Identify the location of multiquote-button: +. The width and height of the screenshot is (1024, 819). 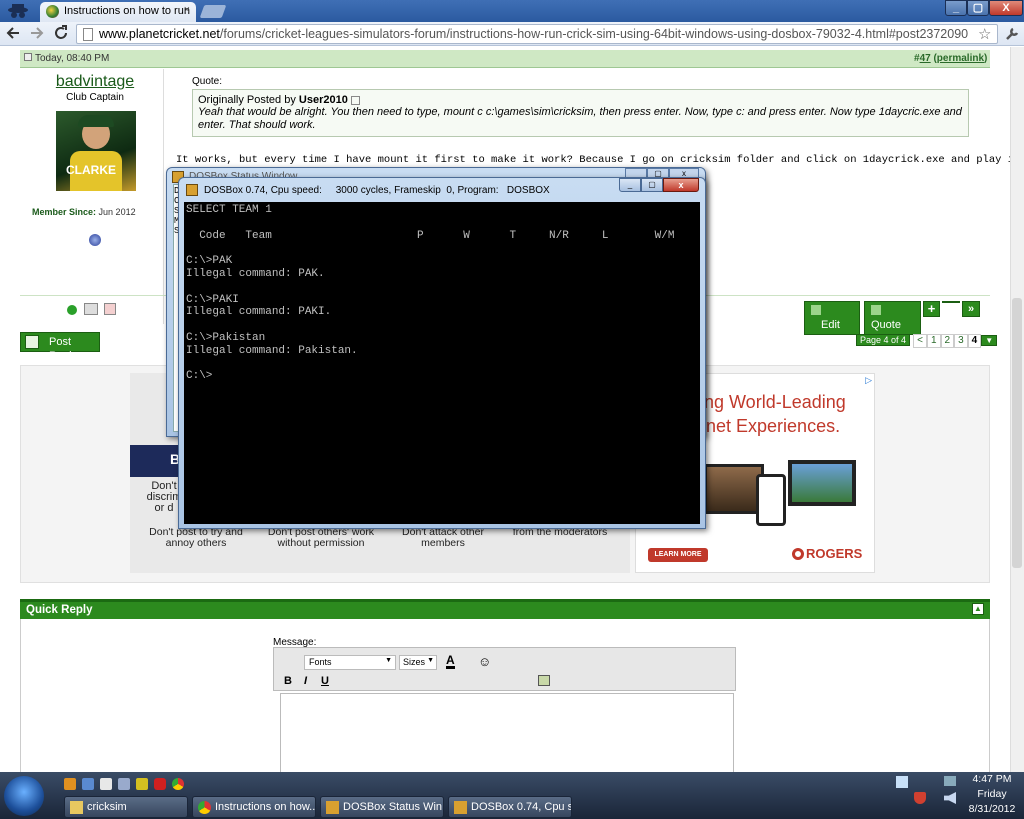
(931, 309).